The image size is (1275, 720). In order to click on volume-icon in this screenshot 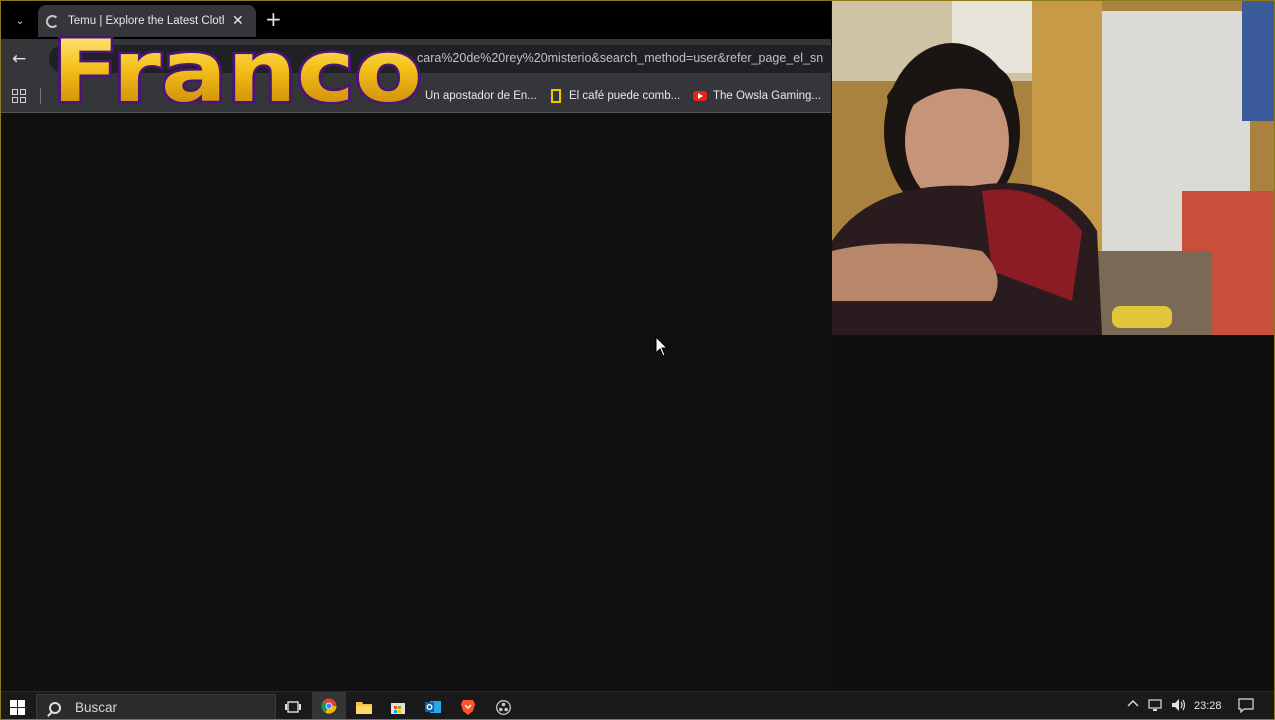, I will do `click(1179, 707)`.